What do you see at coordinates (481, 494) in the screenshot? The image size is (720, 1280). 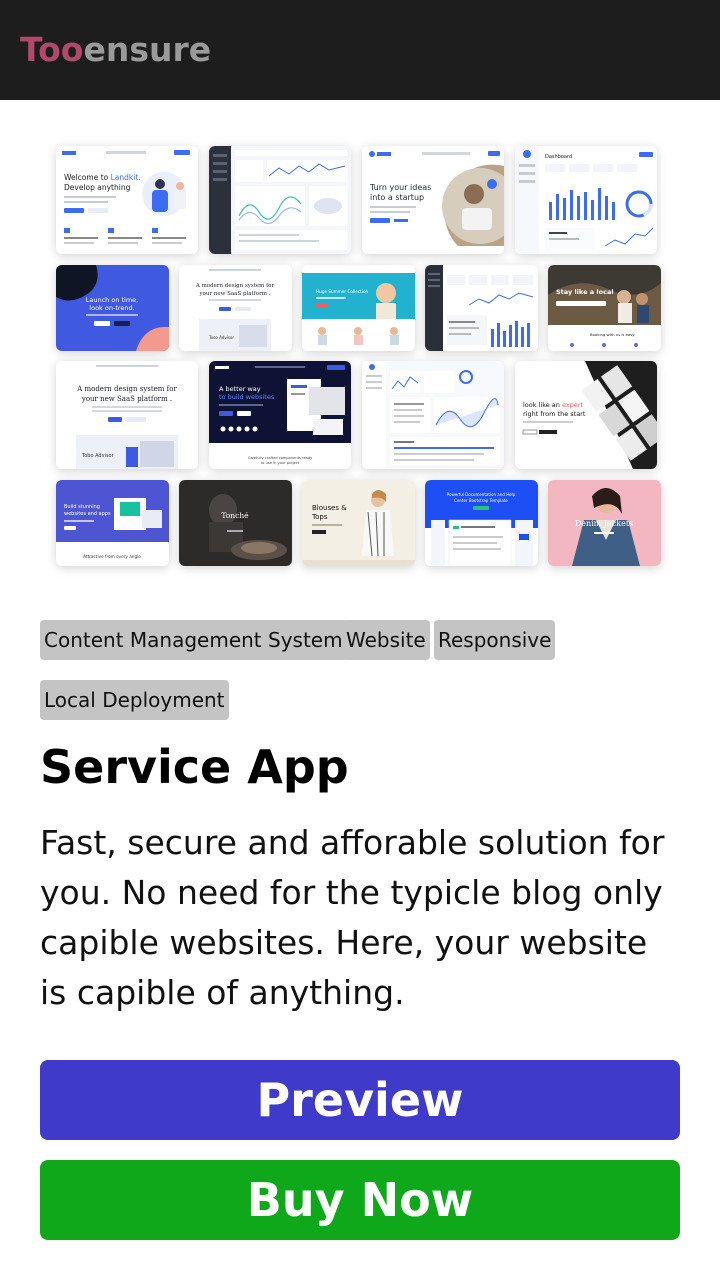 I see `svg-text:Powerful Documentation and Hel: Powerful Documentation and Help` at bounding box center [481, 494].